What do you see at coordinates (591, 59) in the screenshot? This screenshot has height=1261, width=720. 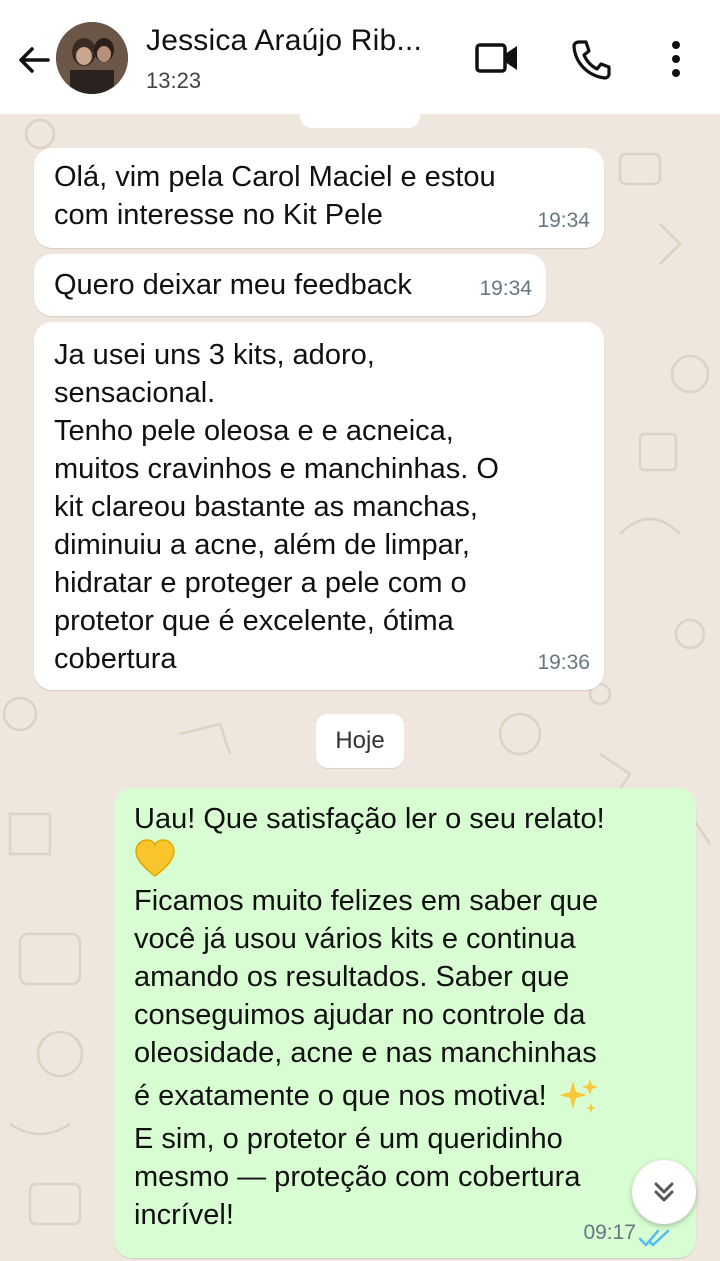 I see `voice-call-icon` at bounding box center [591, 59].